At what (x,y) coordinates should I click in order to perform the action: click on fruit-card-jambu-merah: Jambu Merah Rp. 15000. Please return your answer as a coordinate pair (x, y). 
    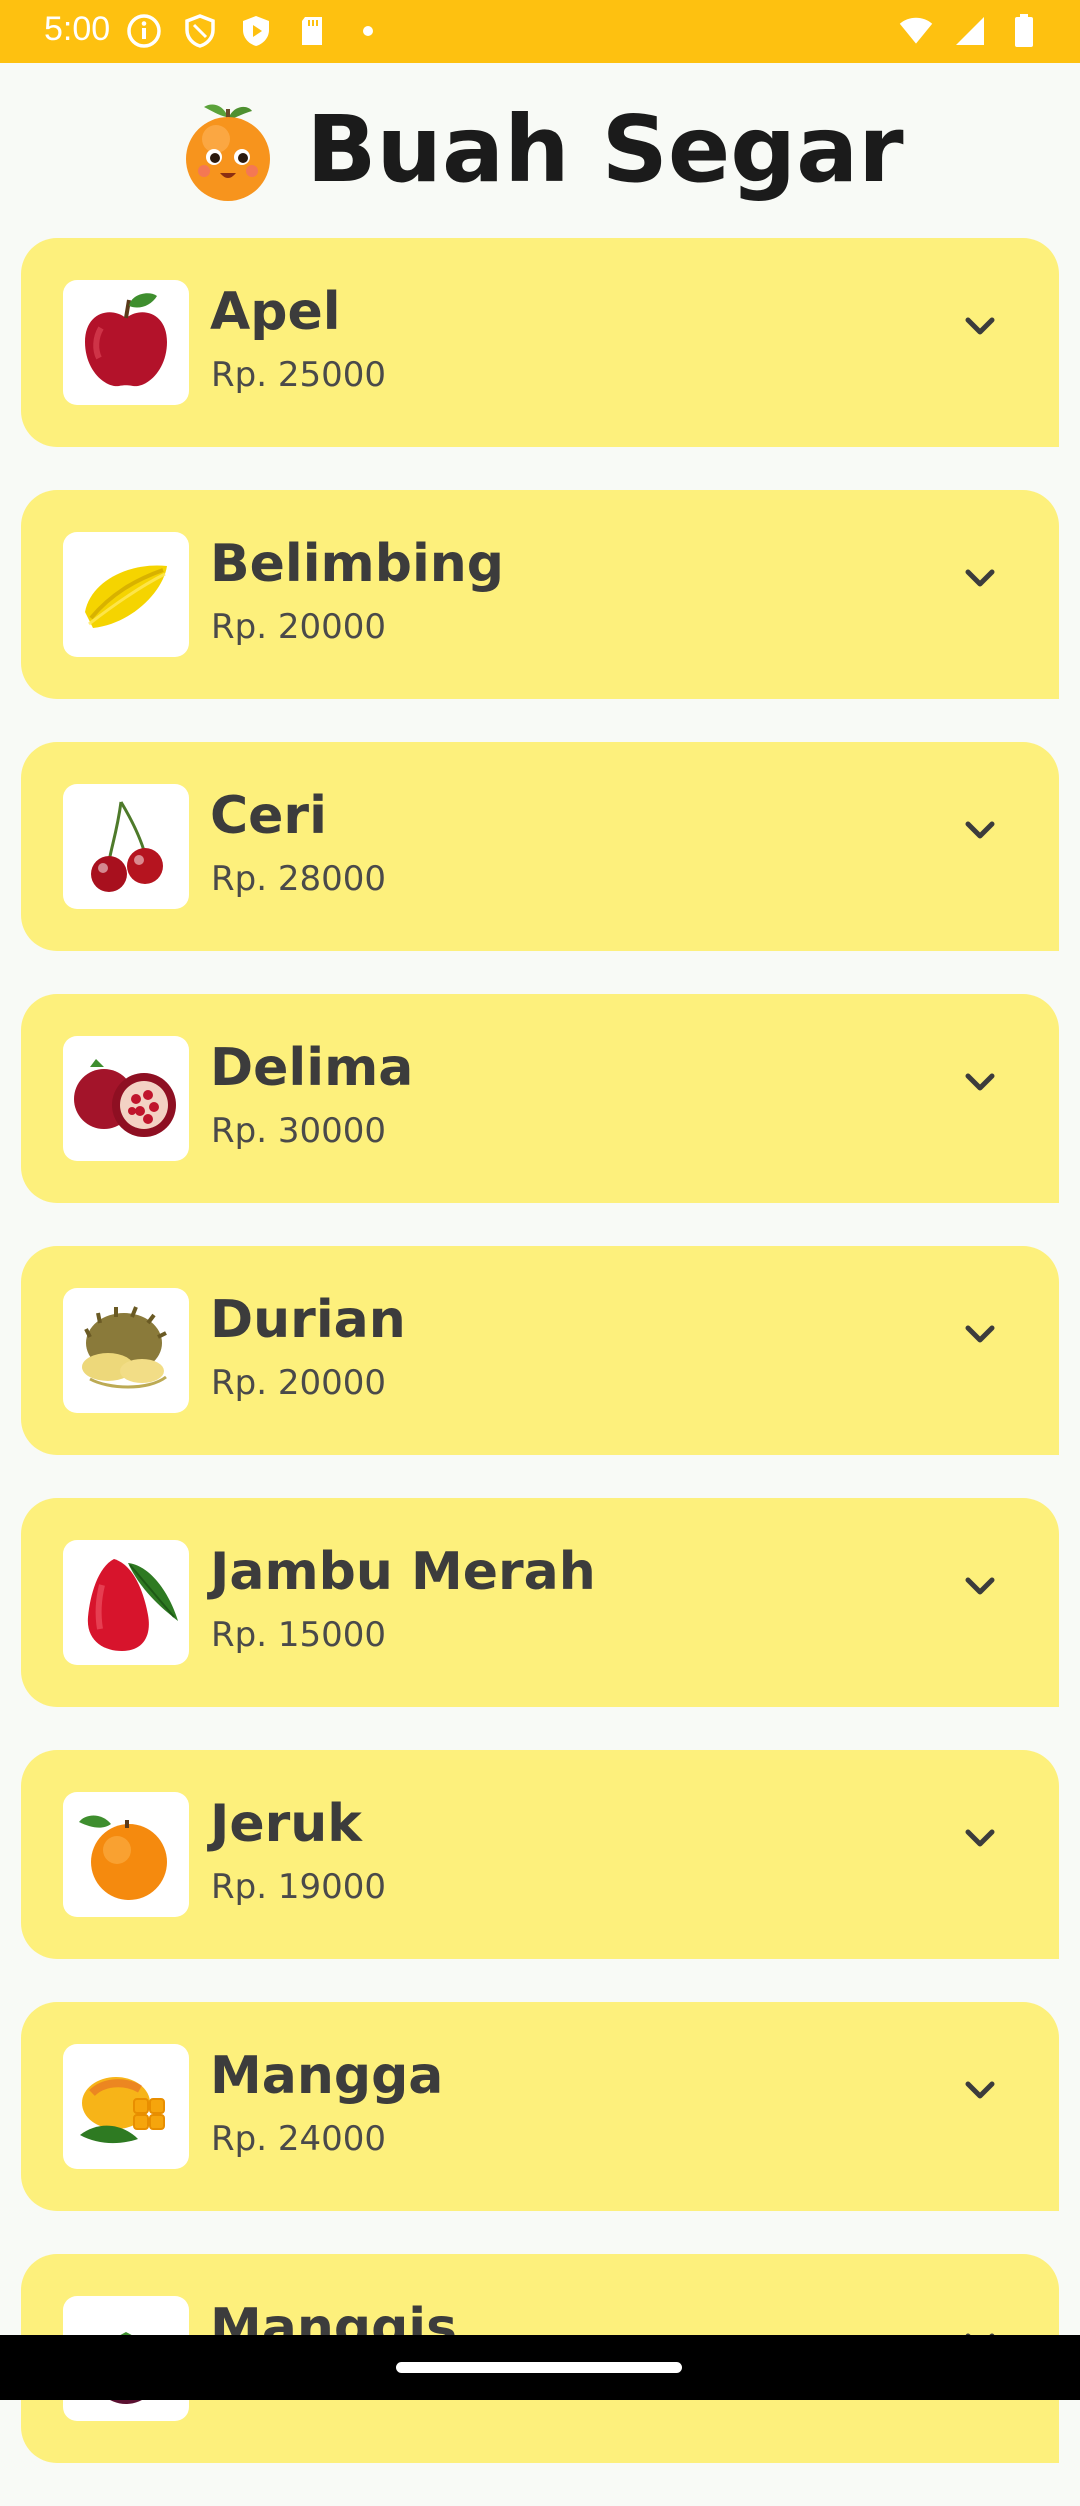
    Looking at the image, I should click on (540, 1602).